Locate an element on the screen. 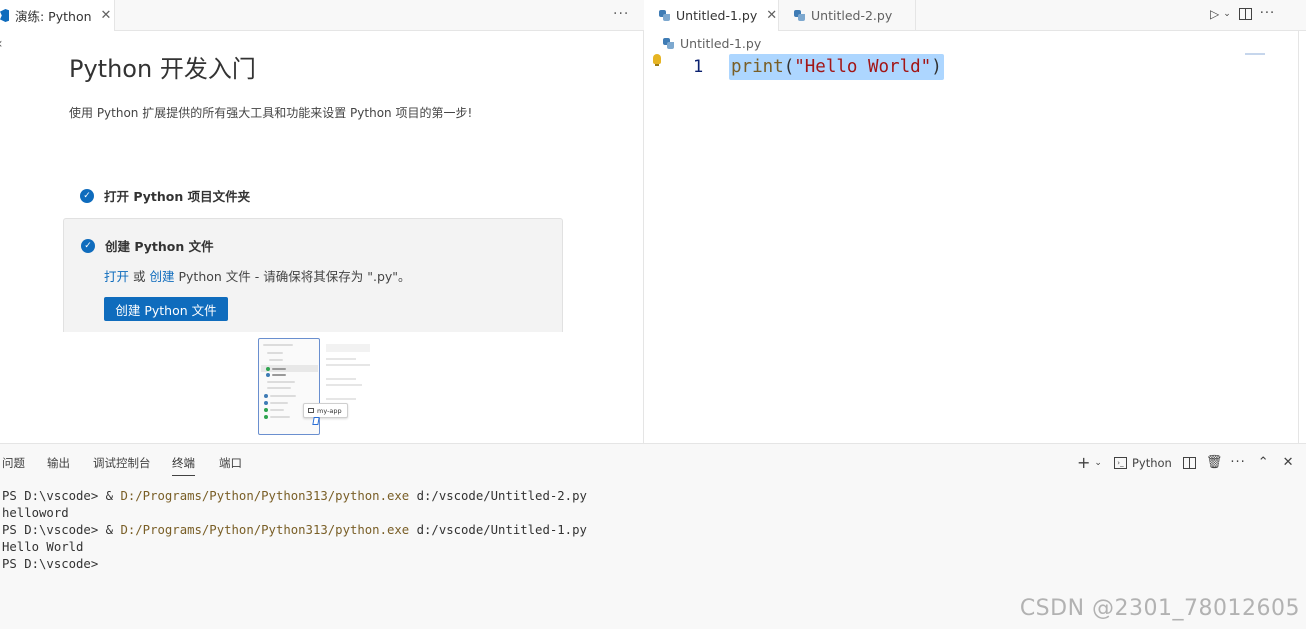  editor-toolbar: ▷ ⌄ ··· is located at coordinates (1242, 13).